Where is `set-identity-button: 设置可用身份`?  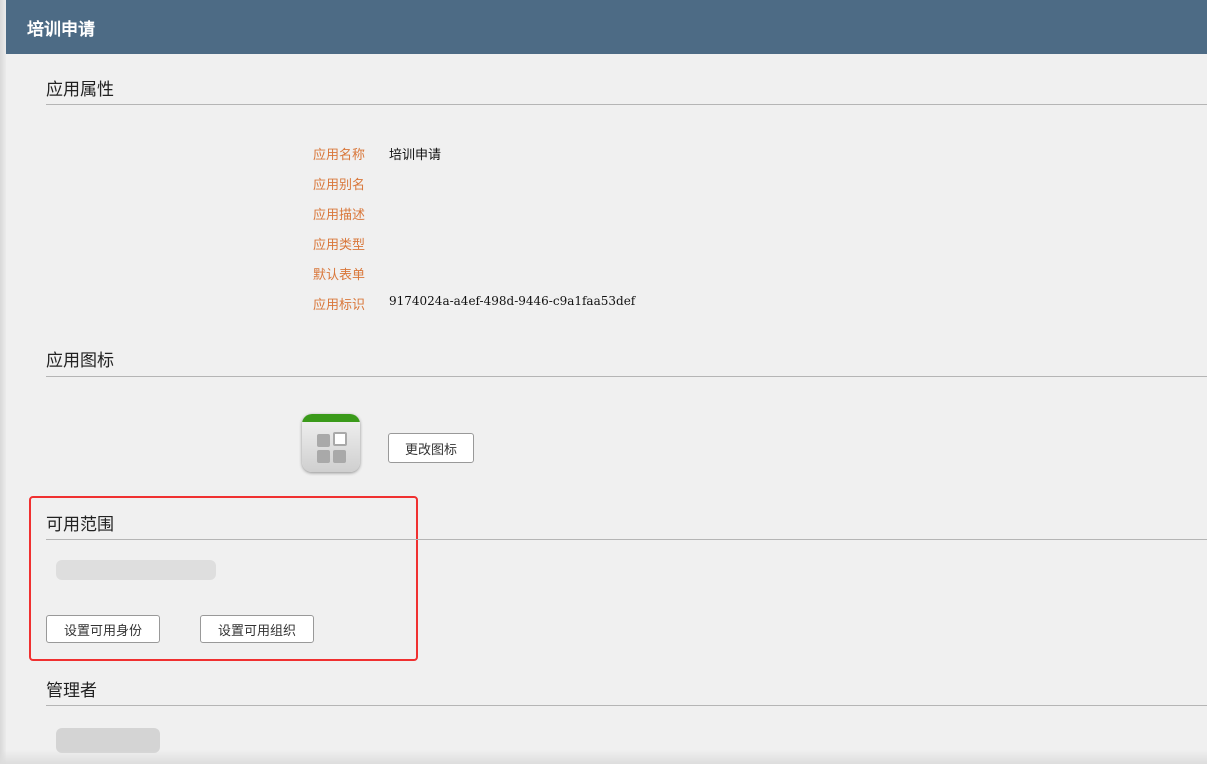
set-identity-button: 设置可用身份 is located at coordinates (103, 629).